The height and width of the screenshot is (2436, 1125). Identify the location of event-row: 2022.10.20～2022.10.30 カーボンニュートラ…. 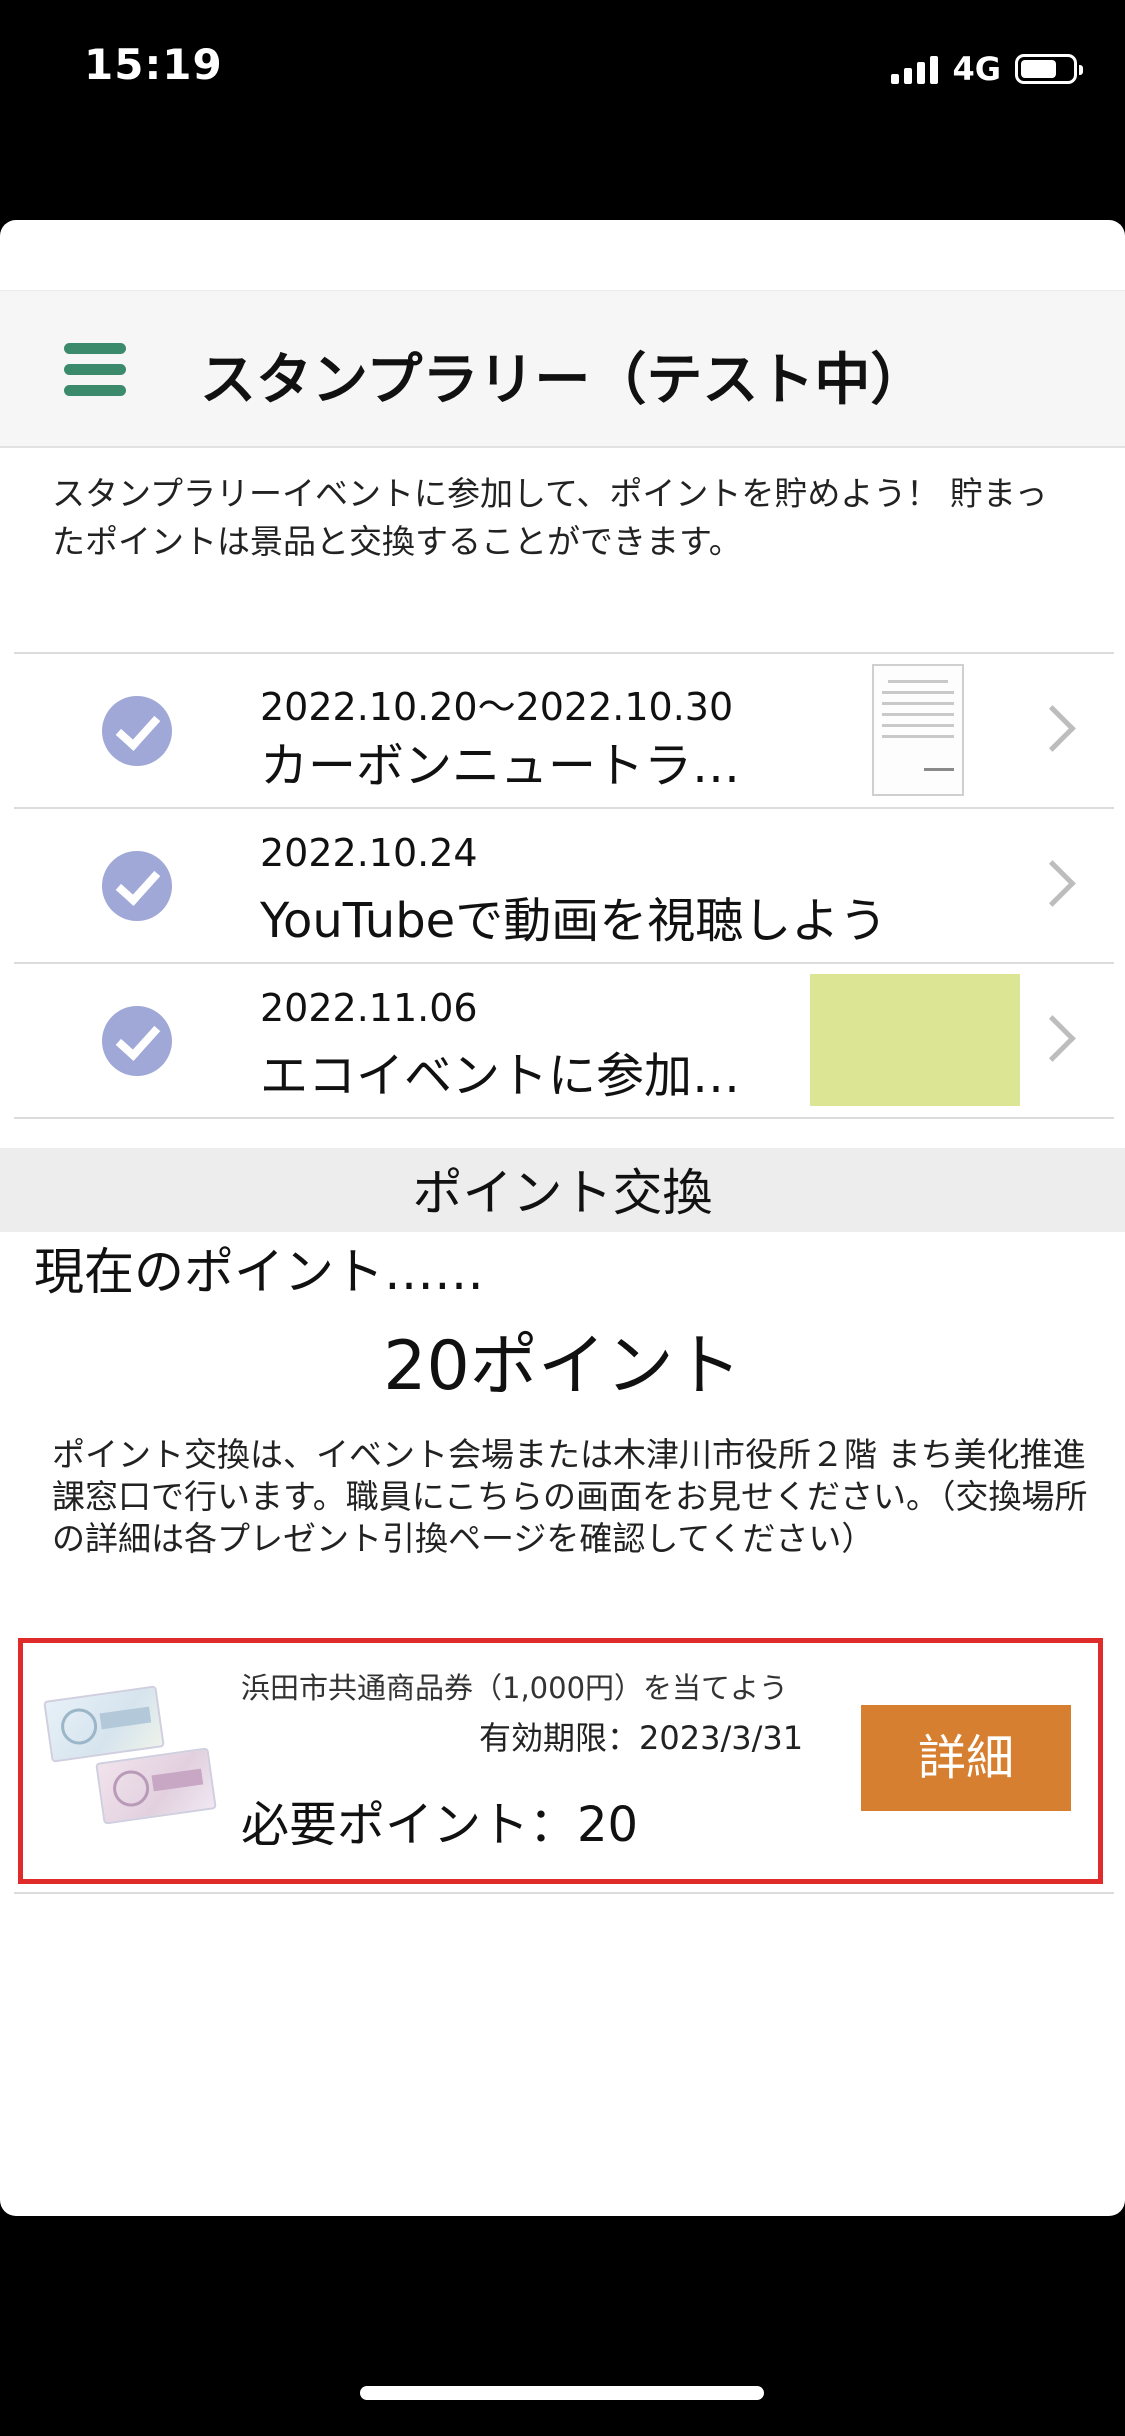
(564, 729).